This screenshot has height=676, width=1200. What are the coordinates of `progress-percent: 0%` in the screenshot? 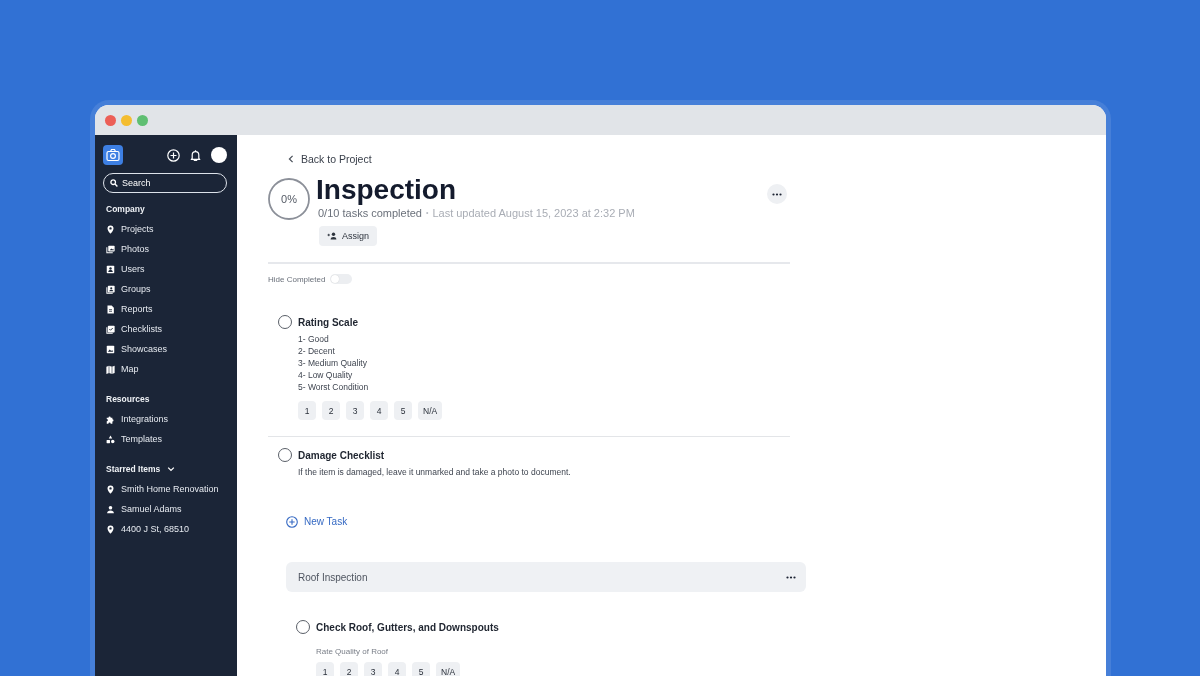 It's located at (289, 199).